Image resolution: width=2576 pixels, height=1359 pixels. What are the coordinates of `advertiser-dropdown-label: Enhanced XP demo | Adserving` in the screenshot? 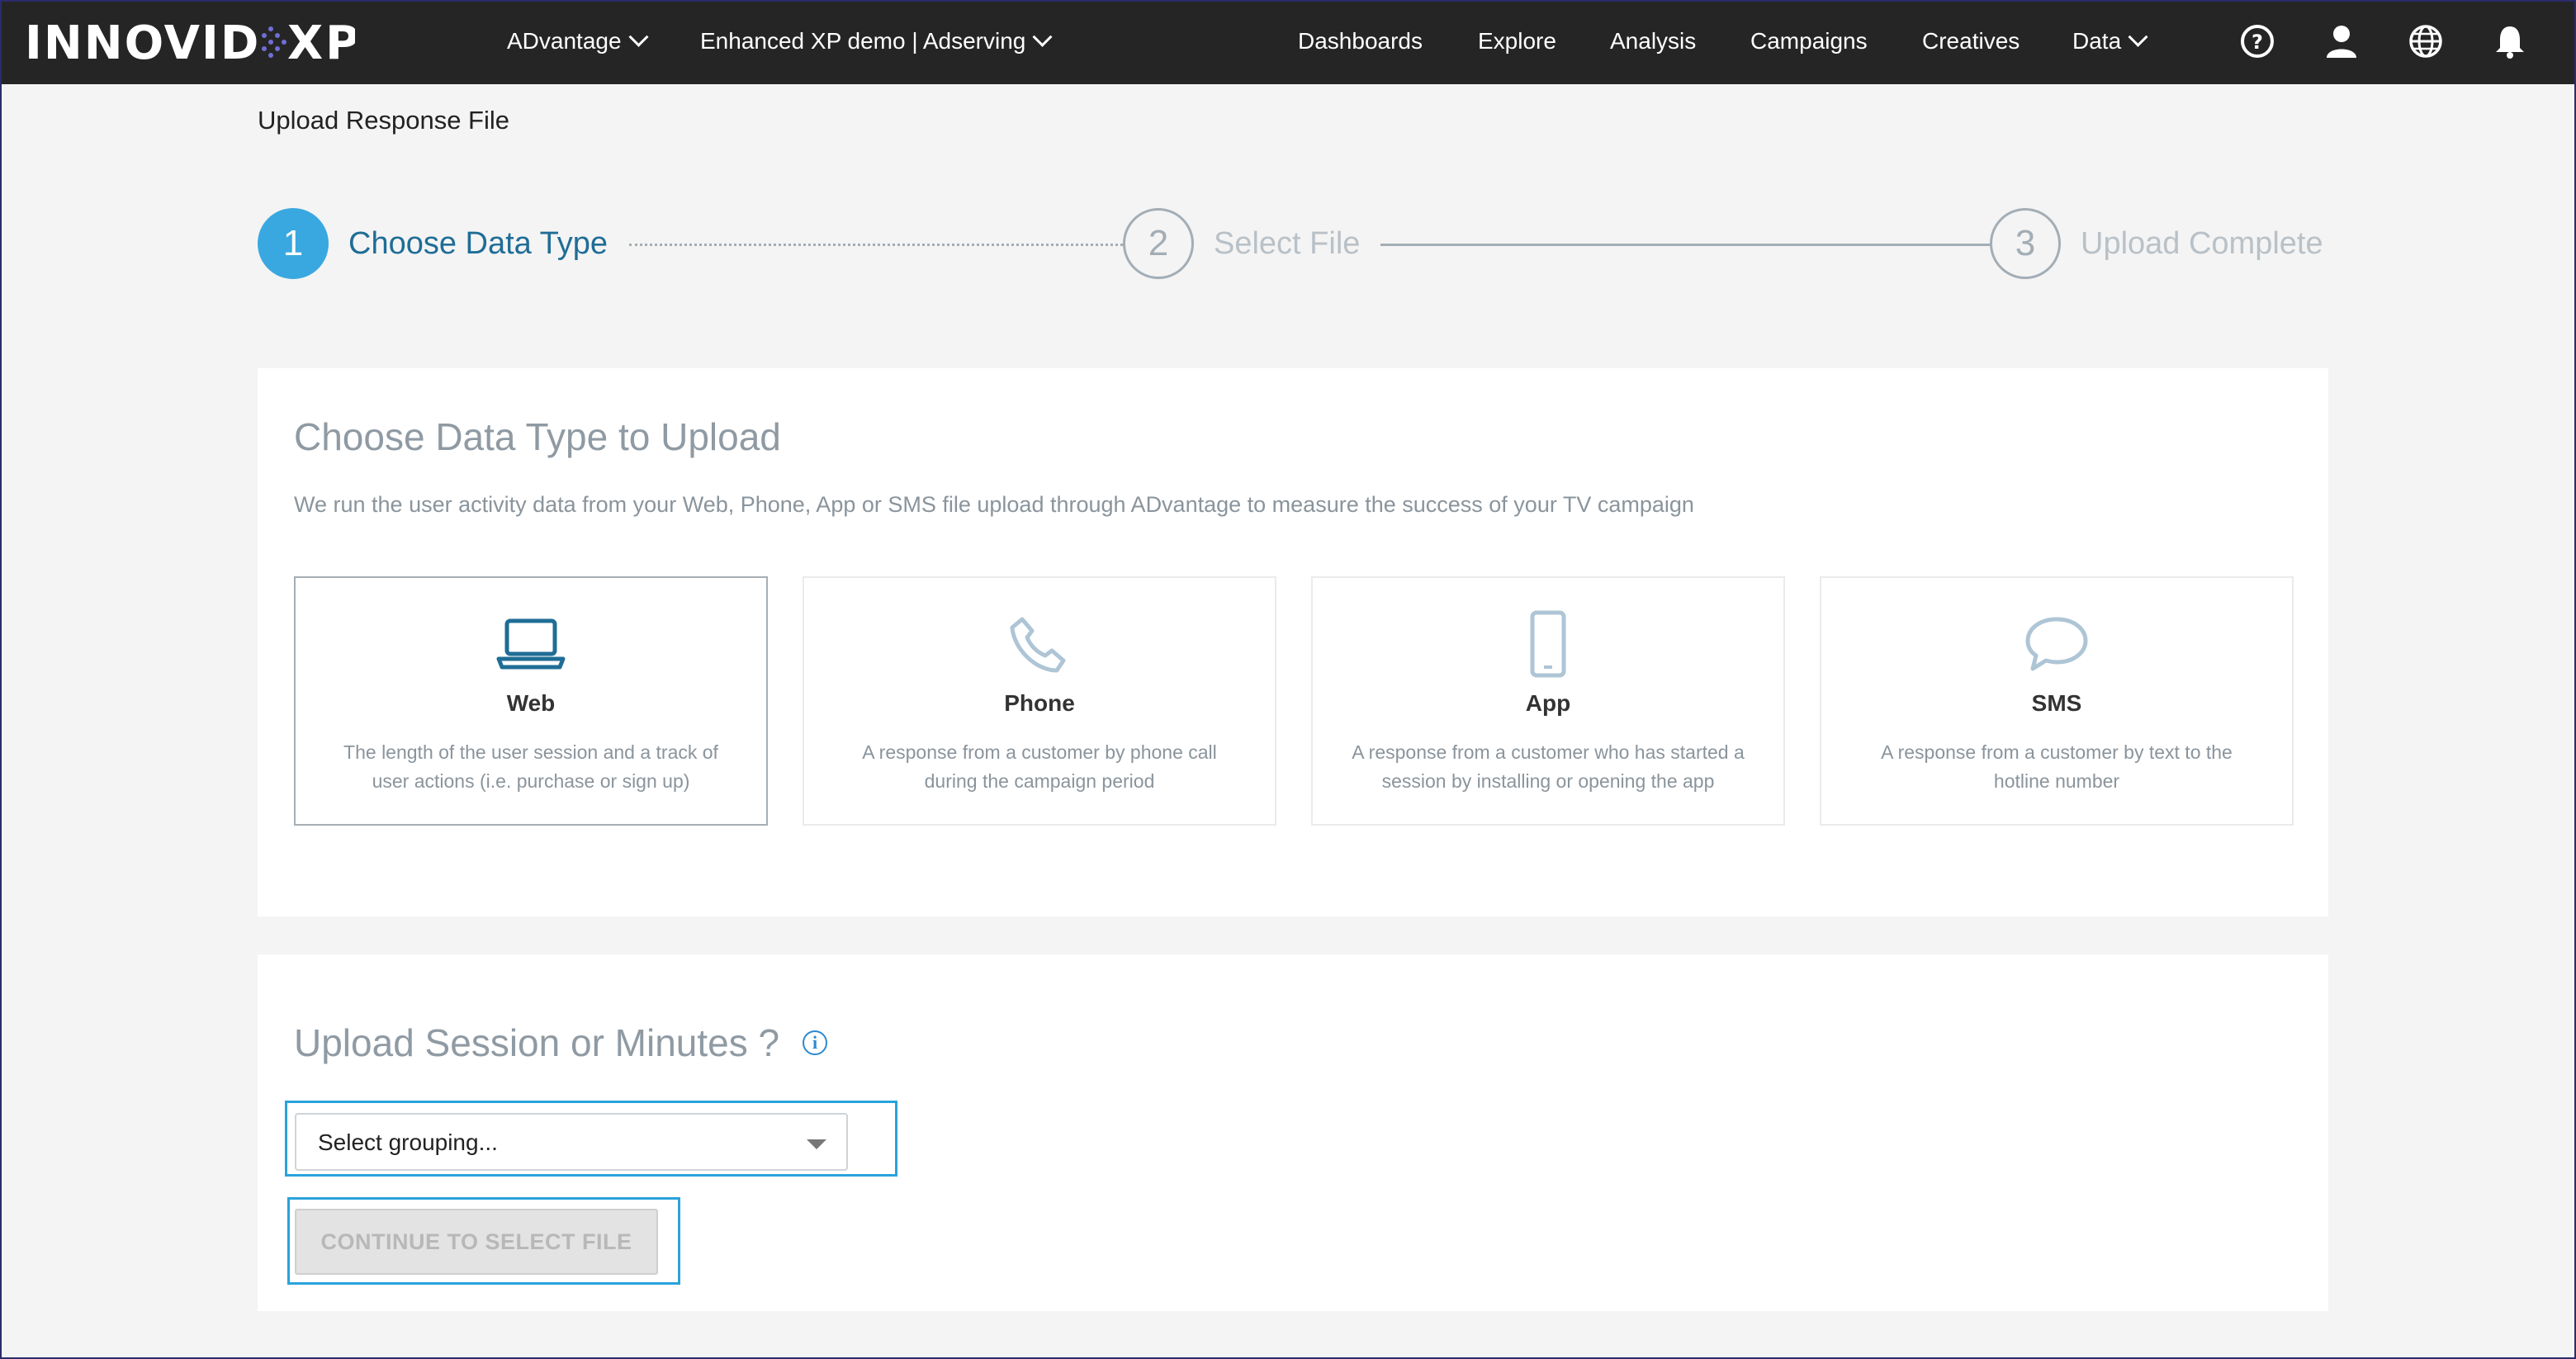 It's located at (863, 41).